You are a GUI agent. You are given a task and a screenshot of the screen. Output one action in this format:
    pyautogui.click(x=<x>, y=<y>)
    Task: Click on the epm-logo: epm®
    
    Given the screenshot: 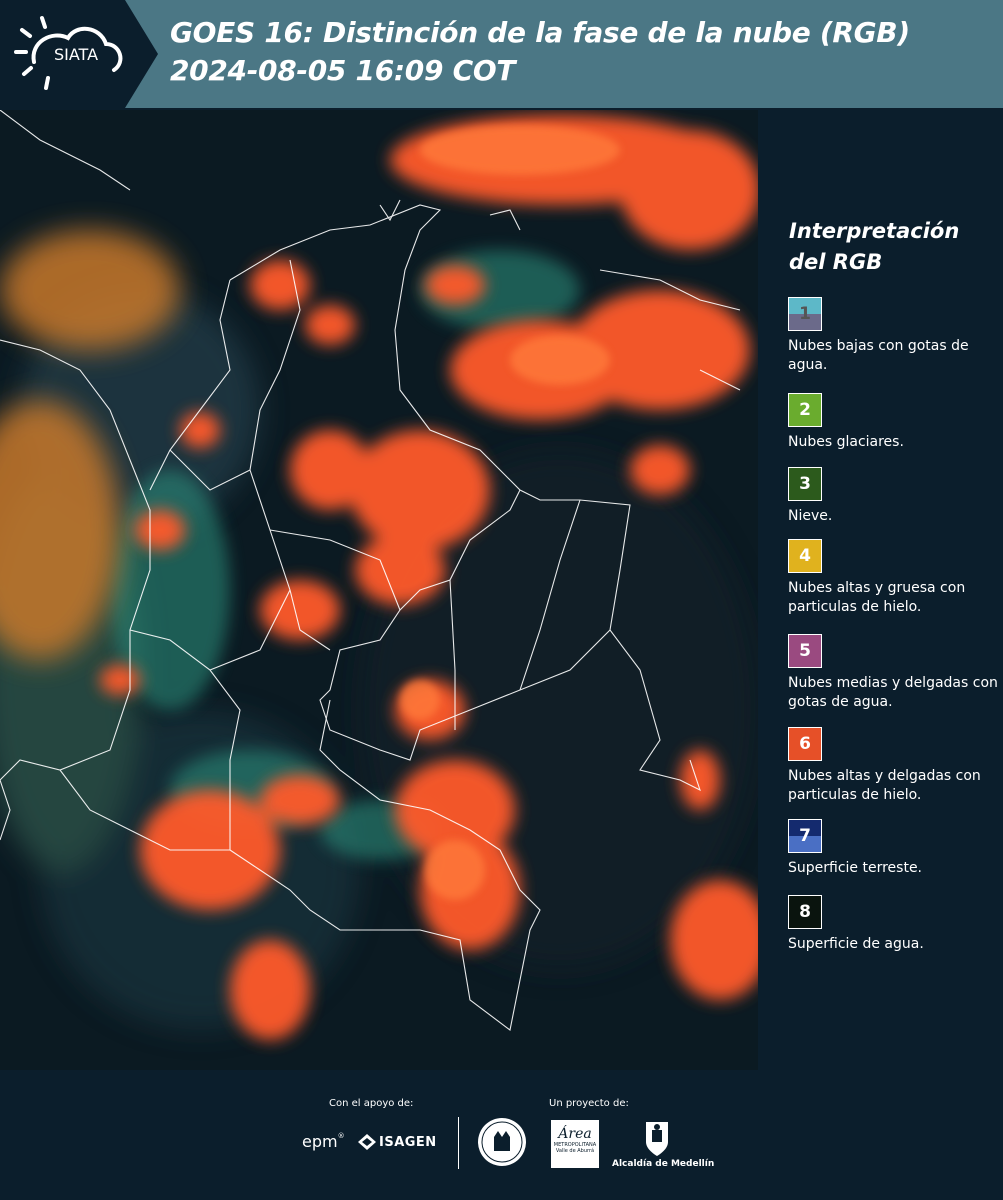 What is the action you would take?
    pyautogui.click(x=323, y=1141)
    